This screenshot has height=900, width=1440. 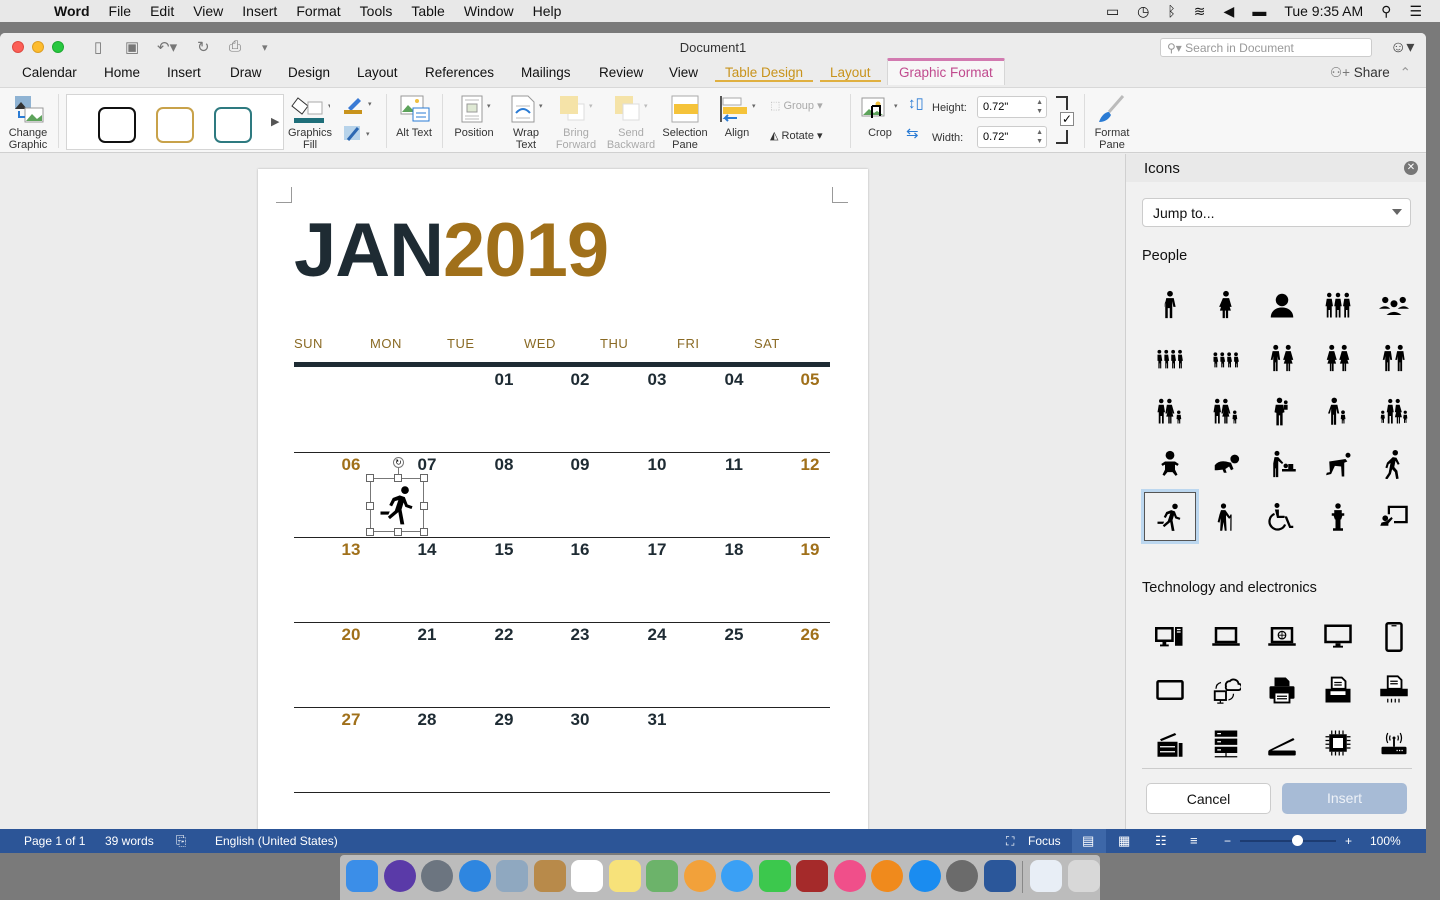 I want to click on focus-icon: ⛶, so click(x=1010, y=841).